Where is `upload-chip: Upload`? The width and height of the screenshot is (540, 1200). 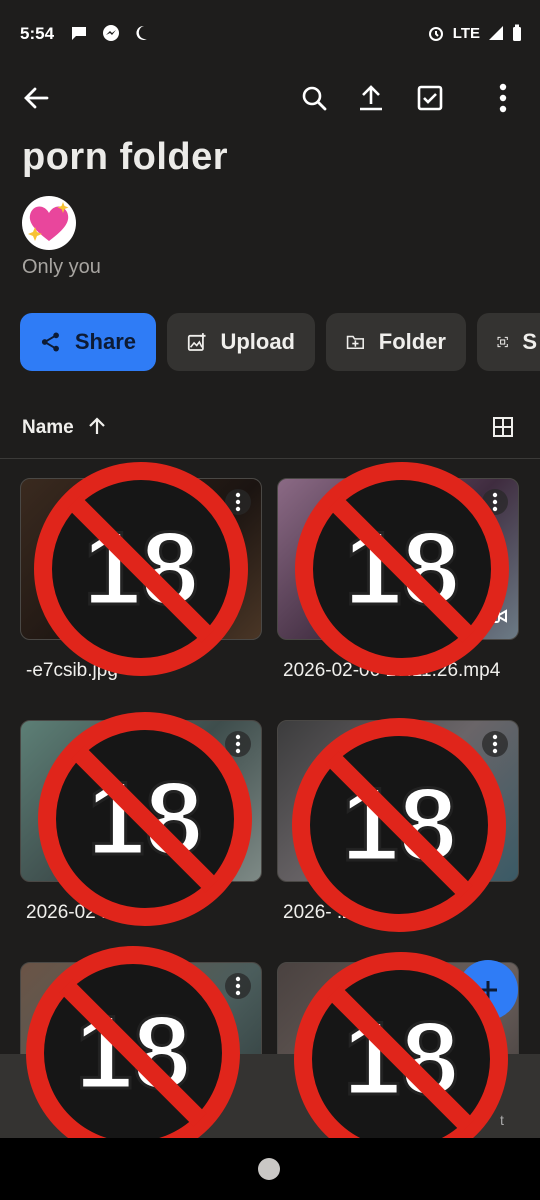
upload-chip: Upload is located at coordinates (241, 342).